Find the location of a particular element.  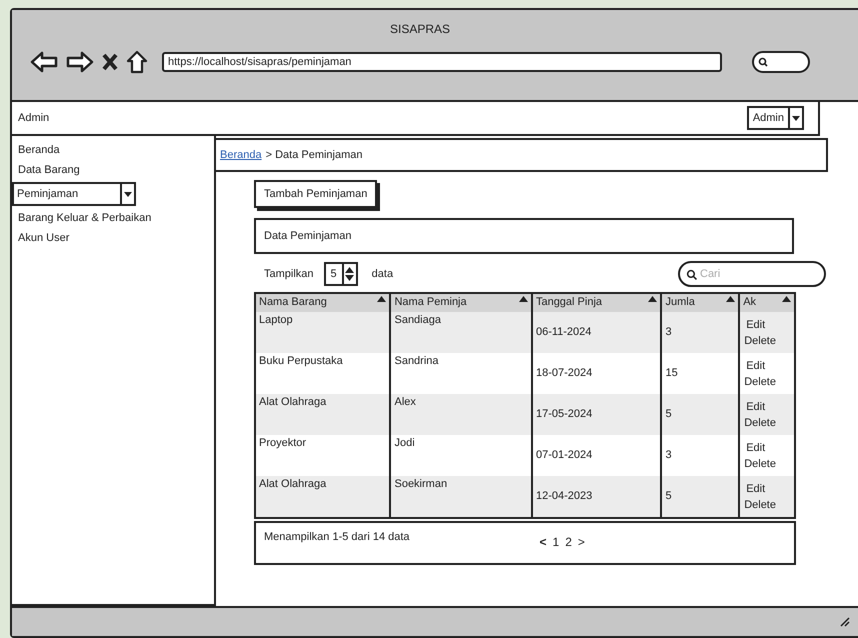

add-button: Tambah Peminjaman is located at coordinates (316, 194).